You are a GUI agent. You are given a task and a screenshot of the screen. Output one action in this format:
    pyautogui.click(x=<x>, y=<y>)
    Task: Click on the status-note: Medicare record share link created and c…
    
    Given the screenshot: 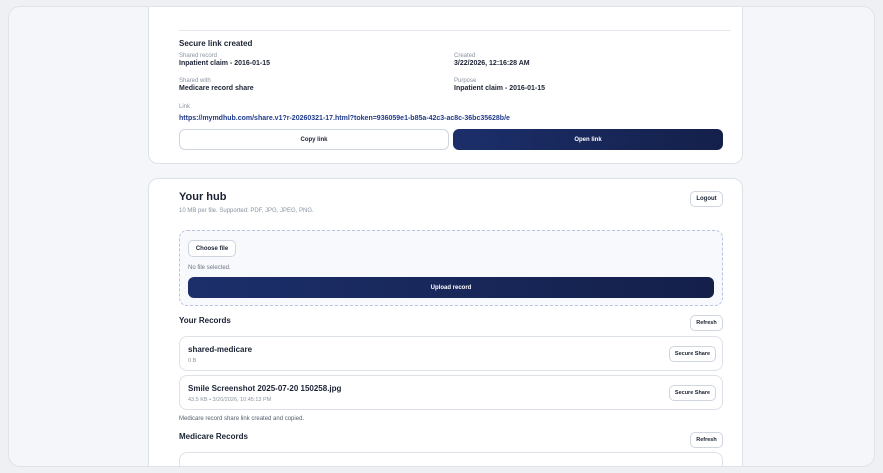 What is the action you would take?
    pyautogui.click(x=242, y=419)
    